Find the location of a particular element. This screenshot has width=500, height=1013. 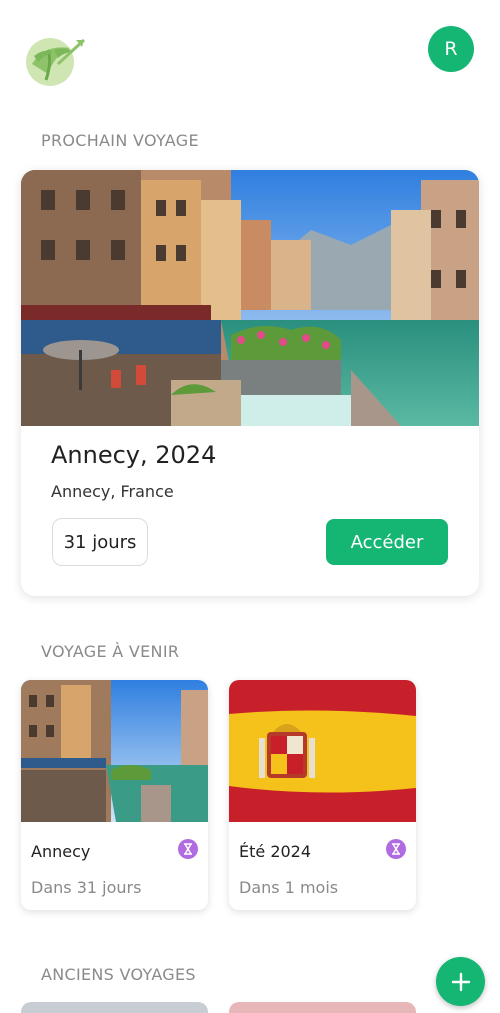

add-trip-button is located at coordinates (460, 981).